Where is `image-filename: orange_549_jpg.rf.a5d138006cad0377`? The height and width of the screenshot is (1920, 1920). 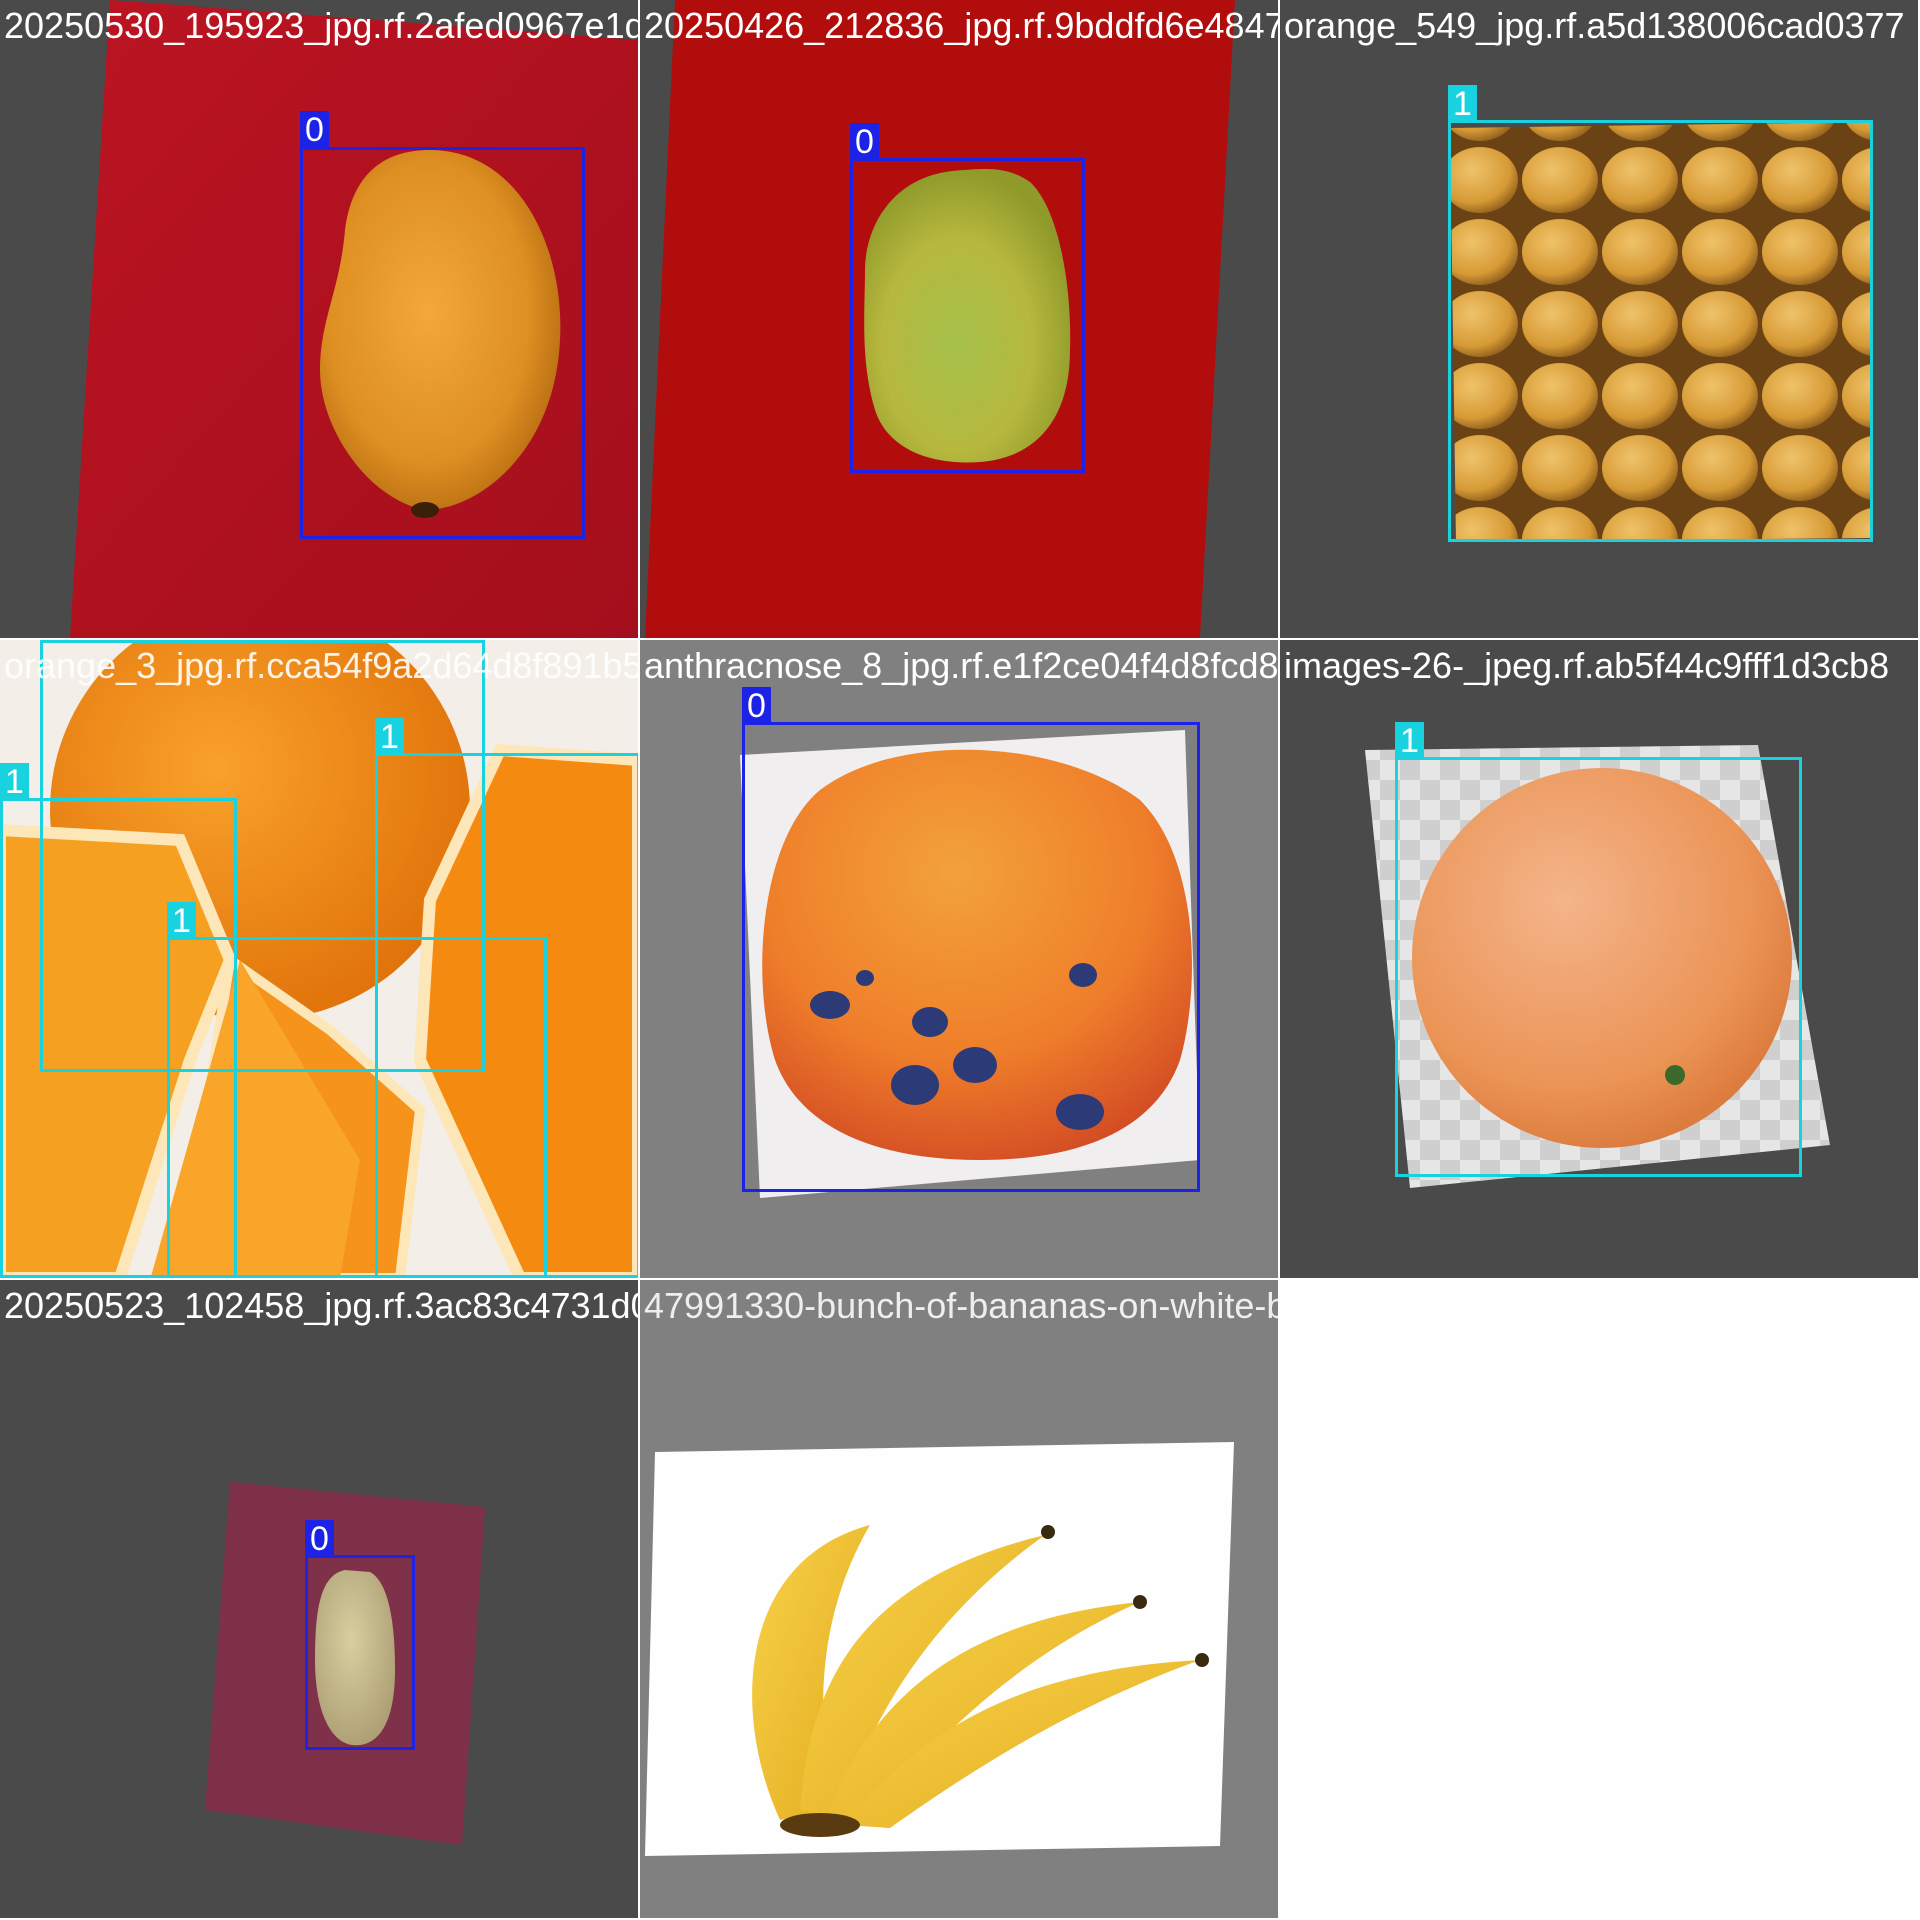 image-filename: orange_549_jpg.rf.a5d138006cad0377 is located at coordinates (1594, 25).